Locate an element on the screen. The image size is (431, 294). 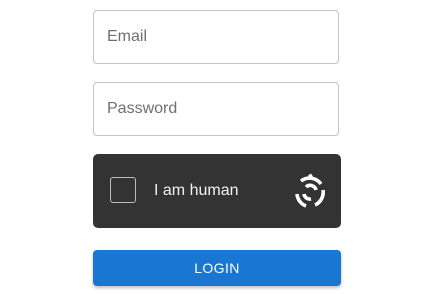
captcha-widget: I am human is located at coordinates (217, 191).